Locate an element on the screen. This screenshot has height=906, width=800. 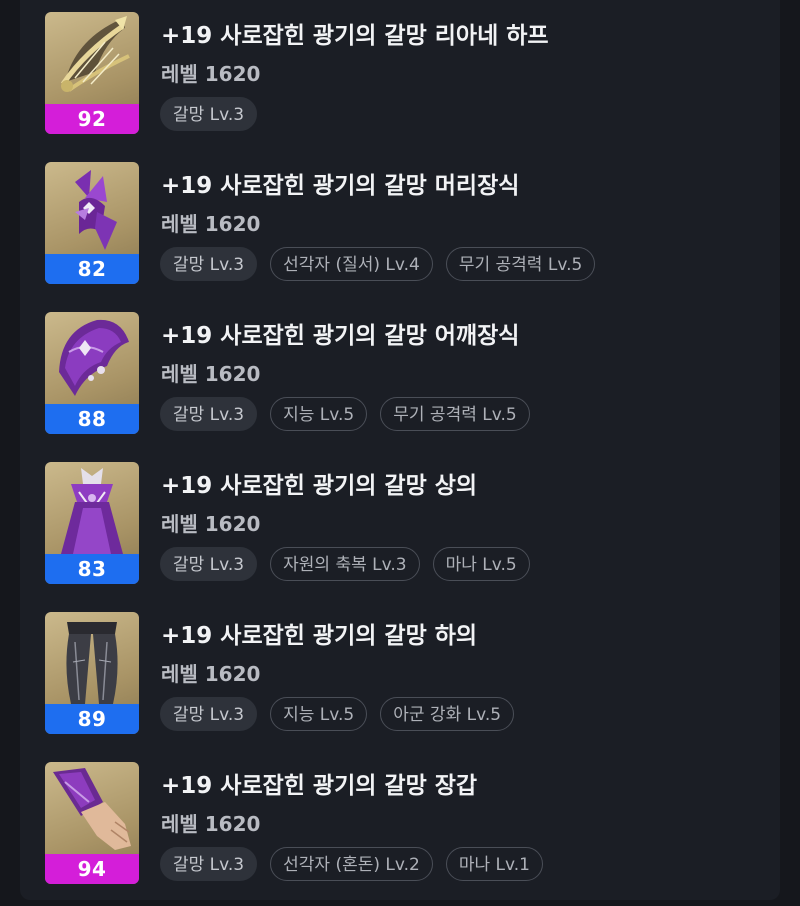
item-thumbnail: 88 is located at coordinates (92, 373).